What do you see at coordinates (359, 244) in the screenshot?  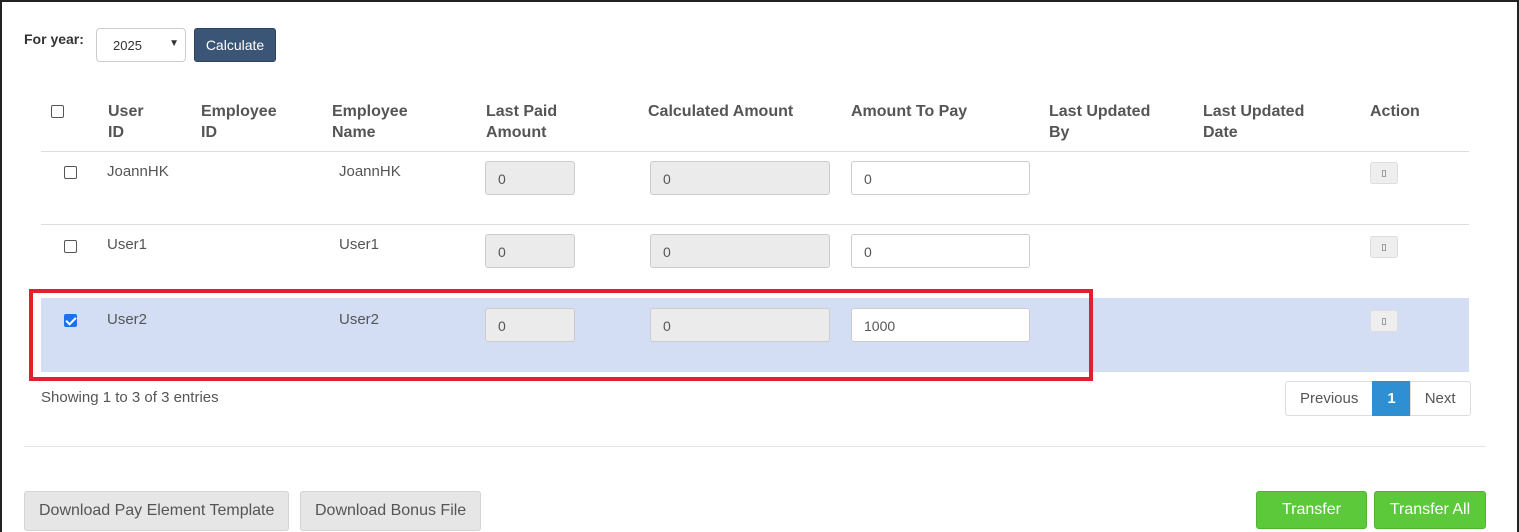 I see `employee-name-cell: User1` at bounding box center [359, 244].